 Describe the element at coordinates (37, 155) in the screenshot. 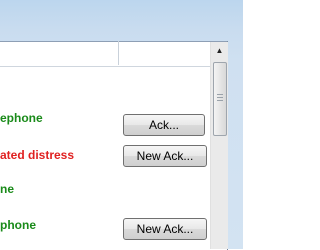

I see `alarm-row-2-text: ated distress` at that location.